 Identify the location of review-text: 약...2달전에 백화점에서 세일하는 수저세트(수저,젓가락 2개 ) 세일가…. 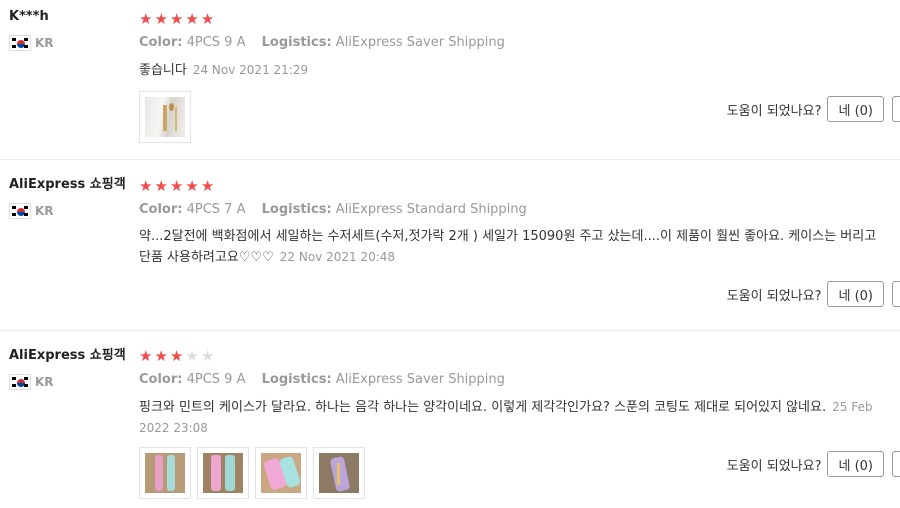
(509, 247).